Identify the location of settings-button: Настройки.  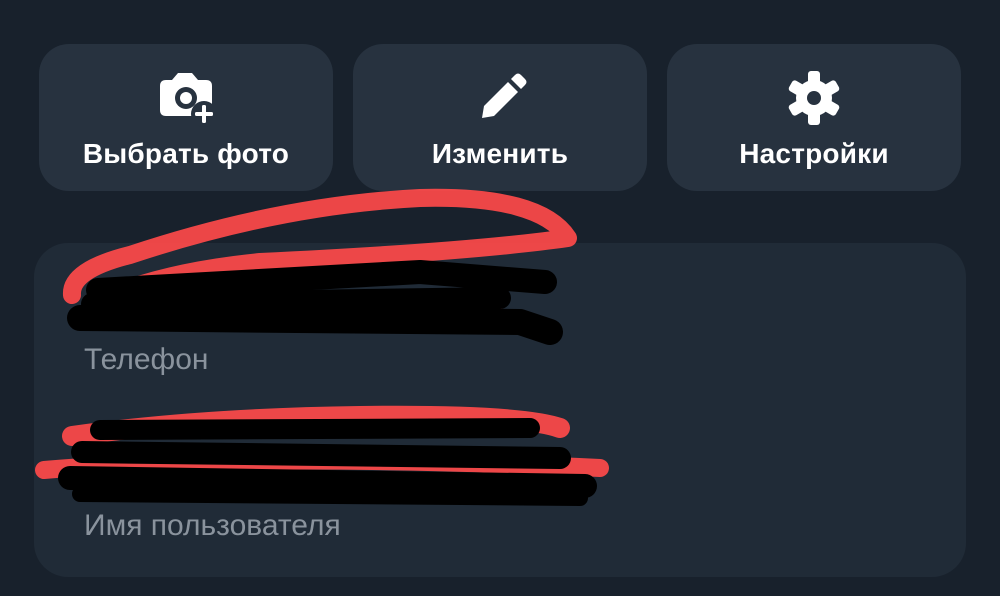
(814, 117).